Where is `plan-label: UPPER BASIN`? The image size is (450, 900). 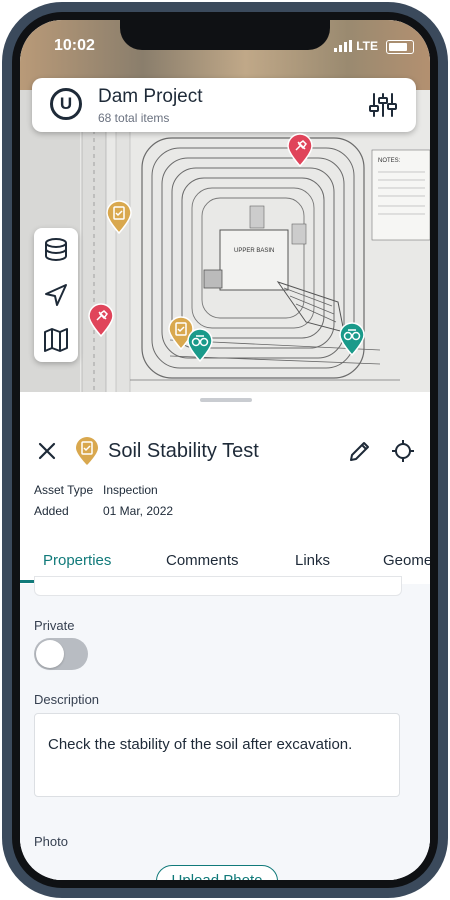 plan-label: UPPER BASIN is located at coordinates (254, 251).